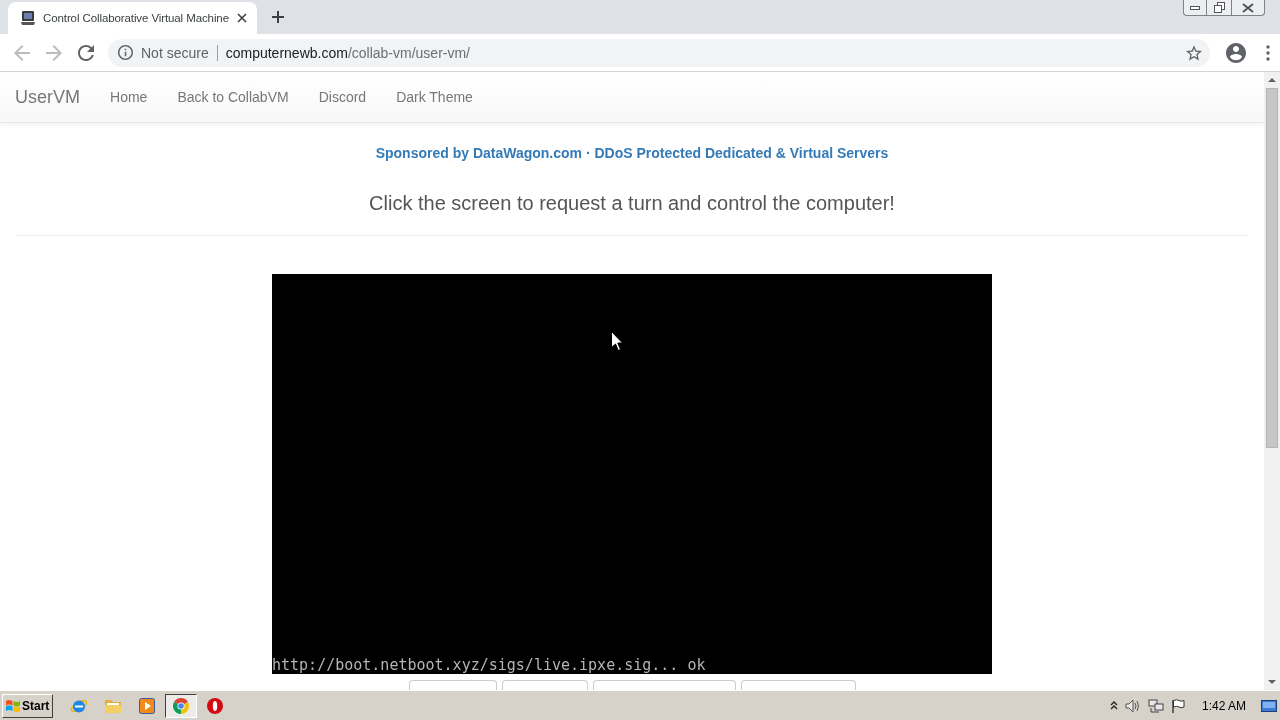 This screenshot has width=1280, height=720. Describe the element at coordinates (1194, 52) in the screenshot. I see `star-icon` at that location.